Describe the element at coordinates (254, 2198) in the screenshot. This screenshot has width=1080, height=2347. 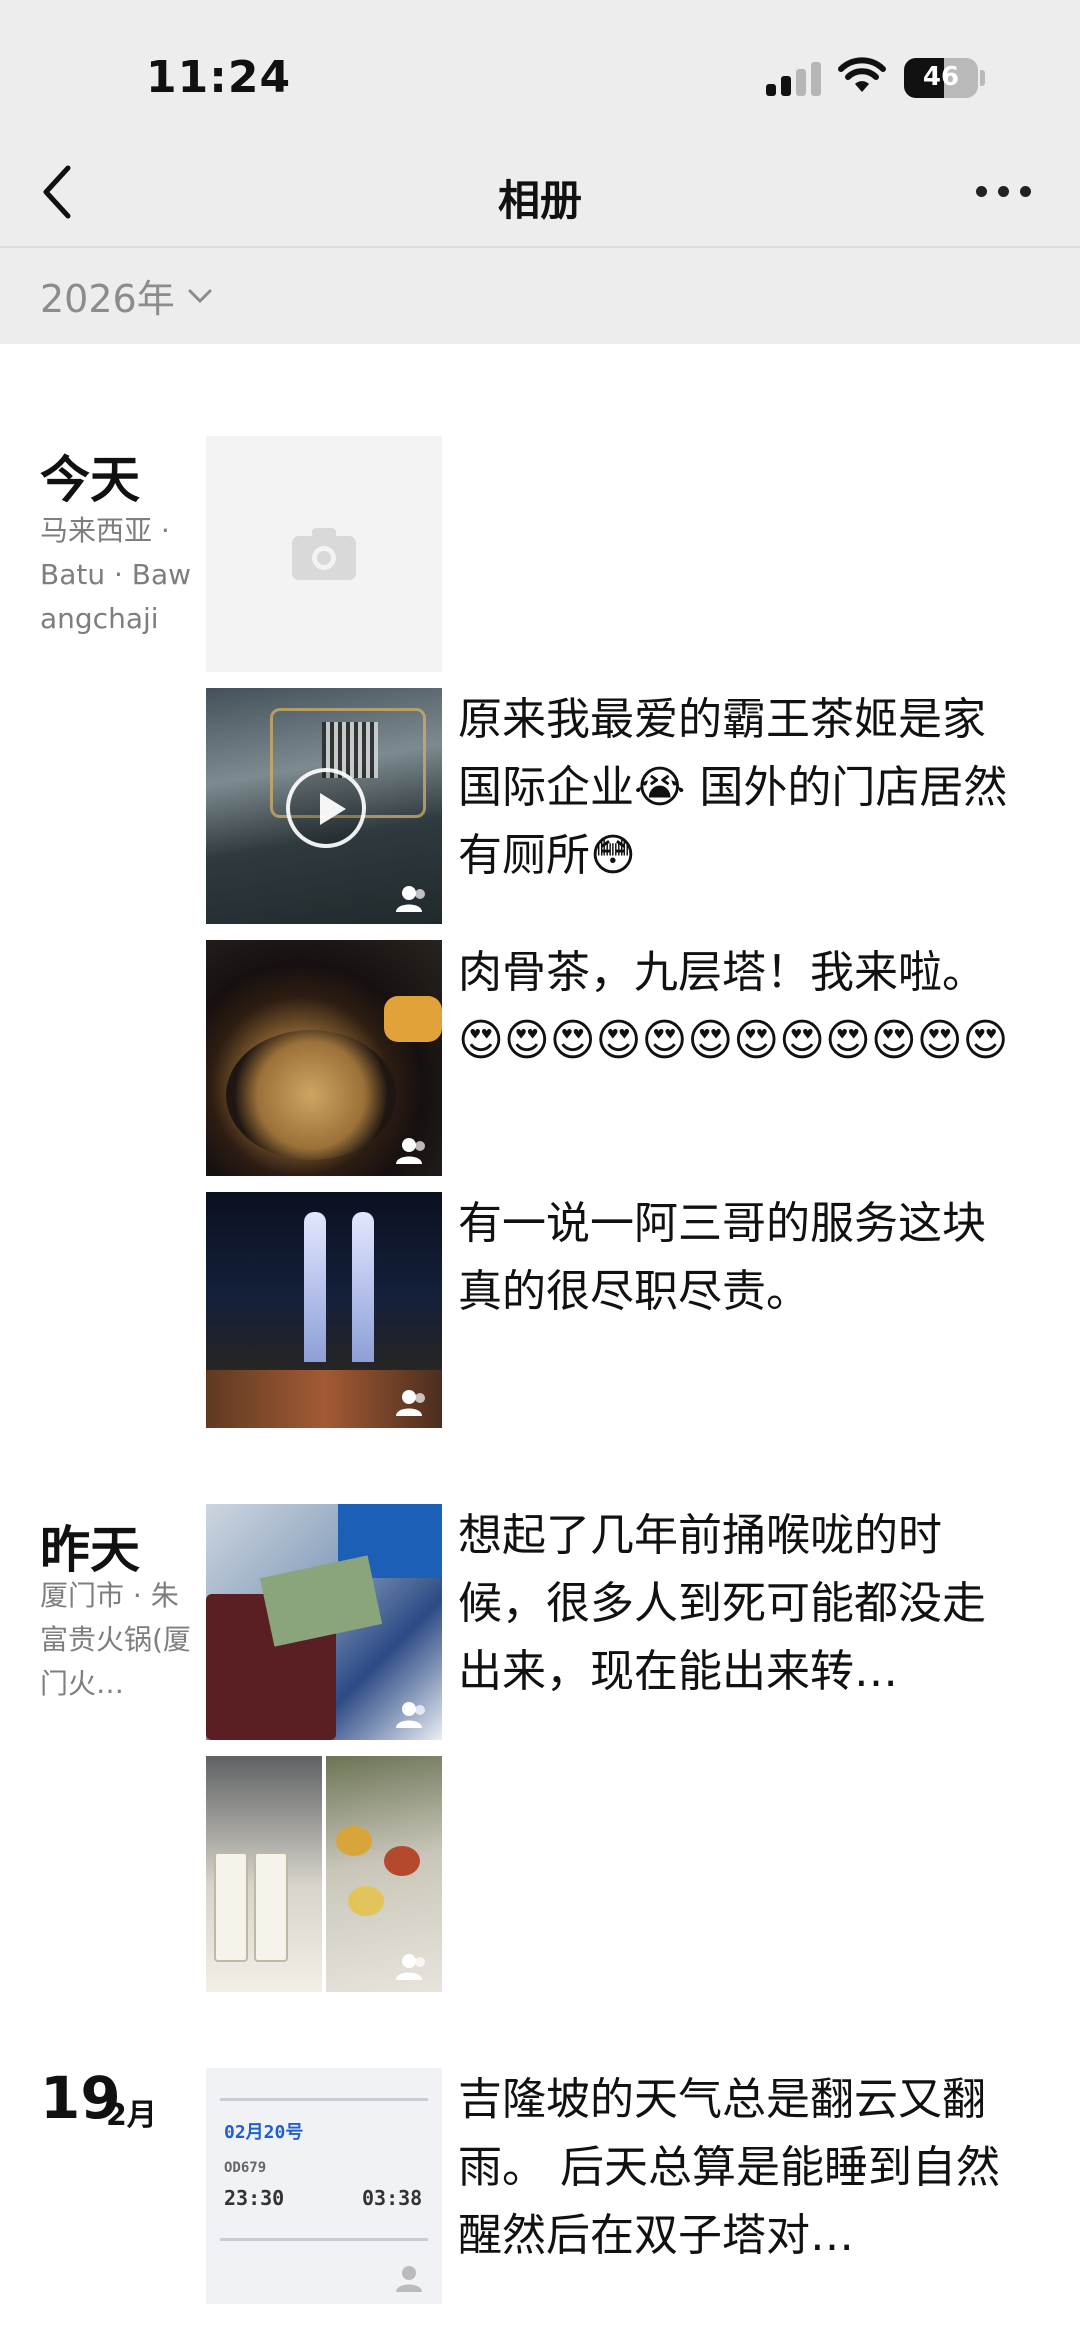
I see `ticket-depart-time: 23:30` at that location.